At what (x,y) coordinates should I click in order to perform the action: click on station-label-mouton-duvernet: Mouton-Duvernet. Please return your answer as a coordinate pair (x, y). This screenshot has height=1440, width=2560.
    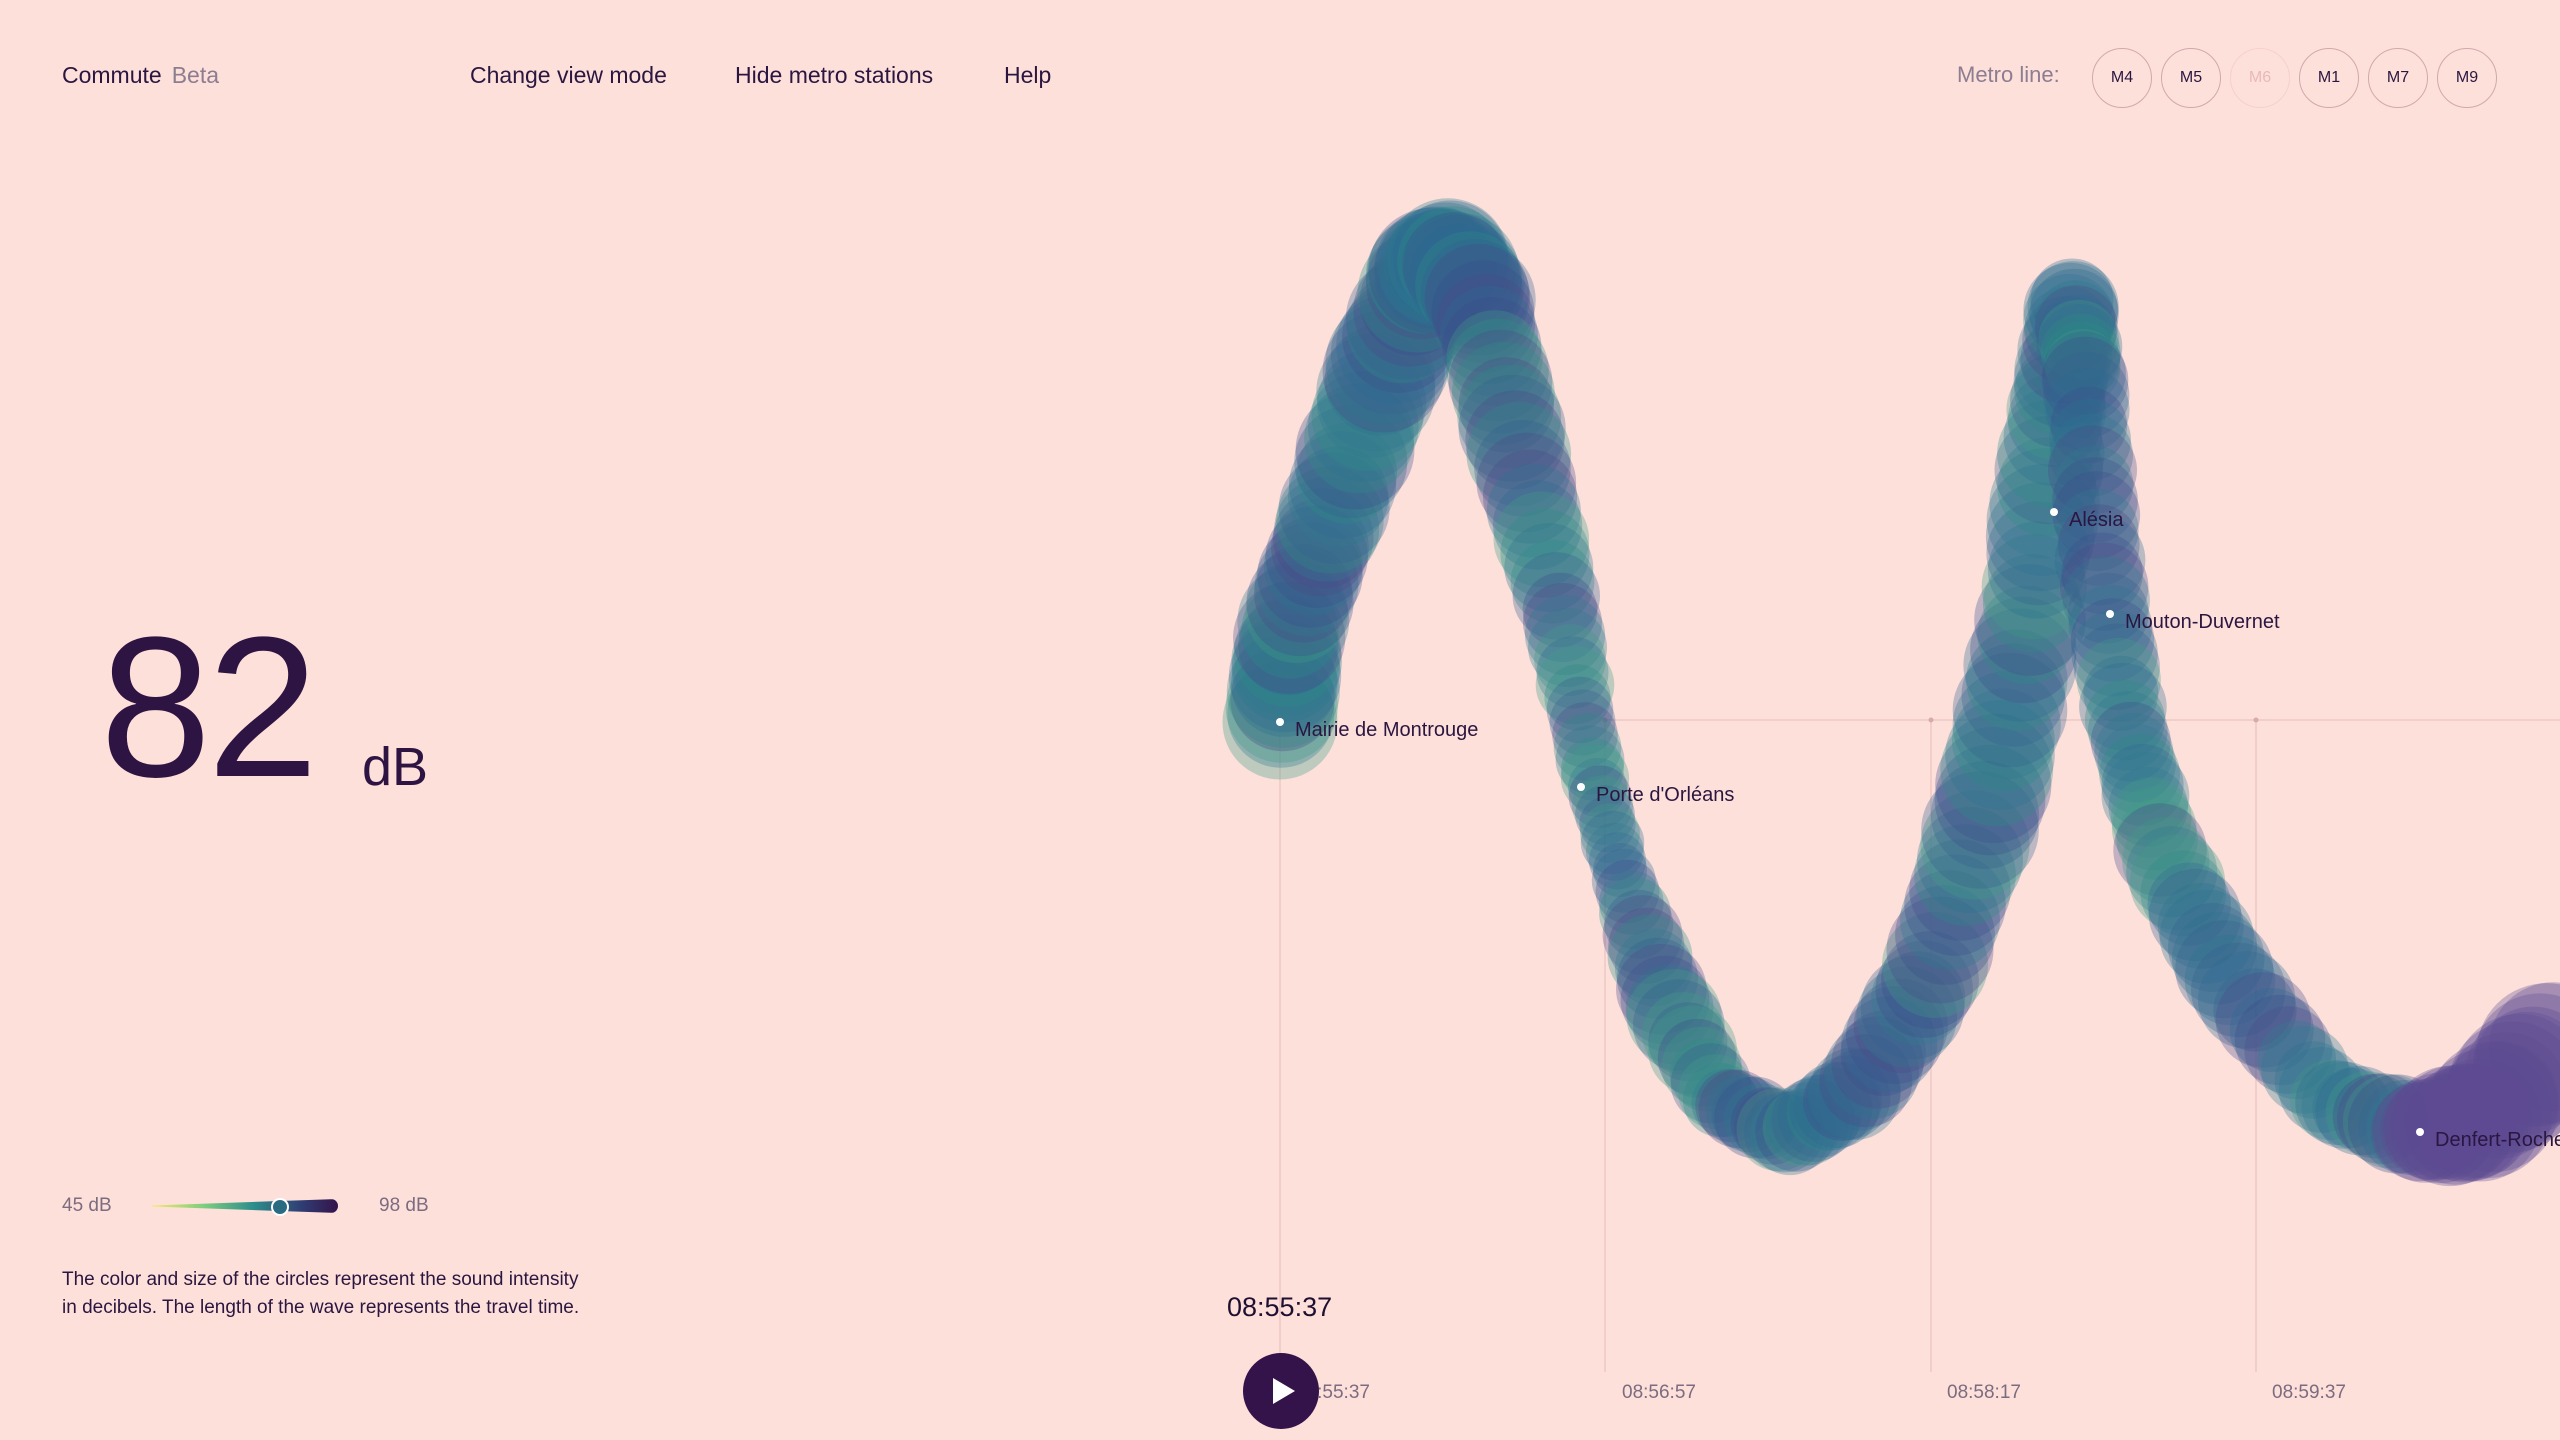
    Looking at the image, I should click on (2202, 622).